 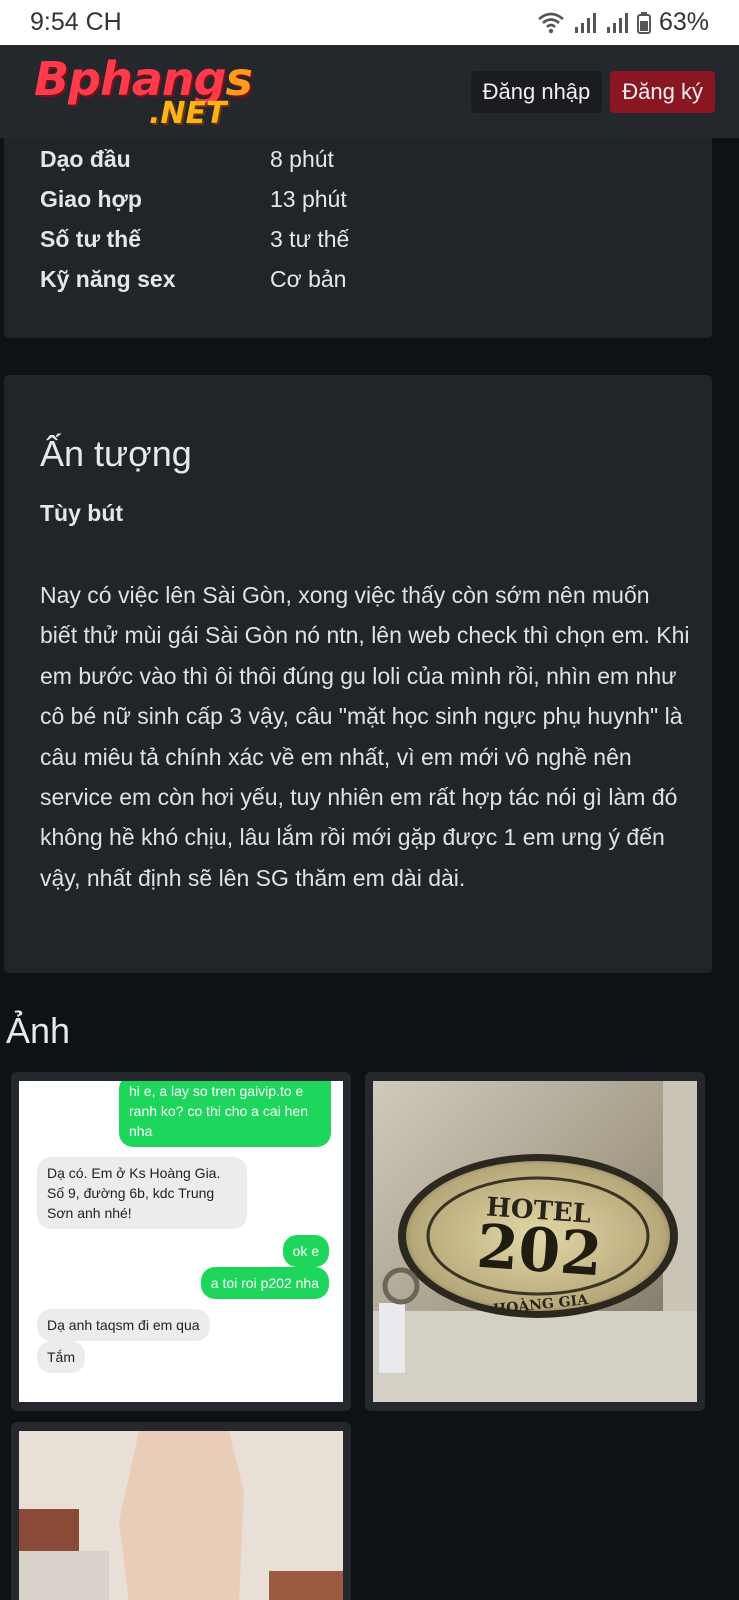 What do you see at coordinates (302, 159) in the screenshot?
I see `stat-value: 8 phút` at bounding box center [302, 159].